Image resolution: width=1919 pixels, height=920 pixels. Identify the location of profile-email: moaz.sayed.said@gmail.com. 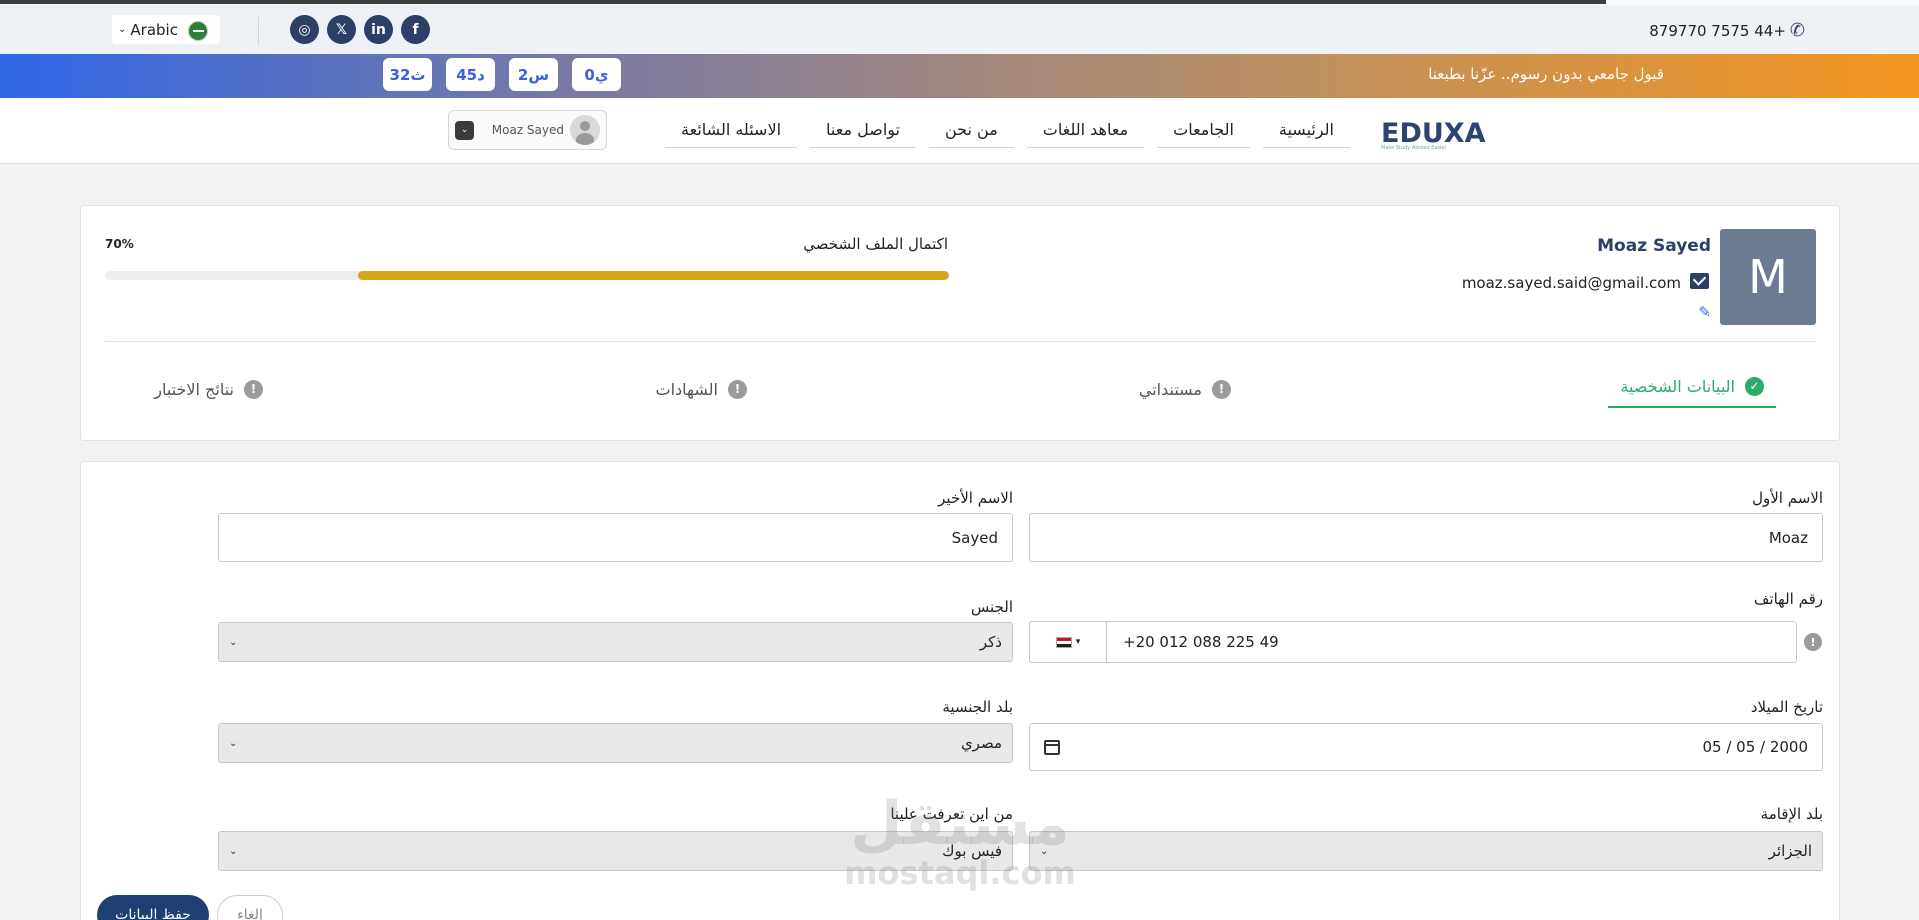
(1571, 283).